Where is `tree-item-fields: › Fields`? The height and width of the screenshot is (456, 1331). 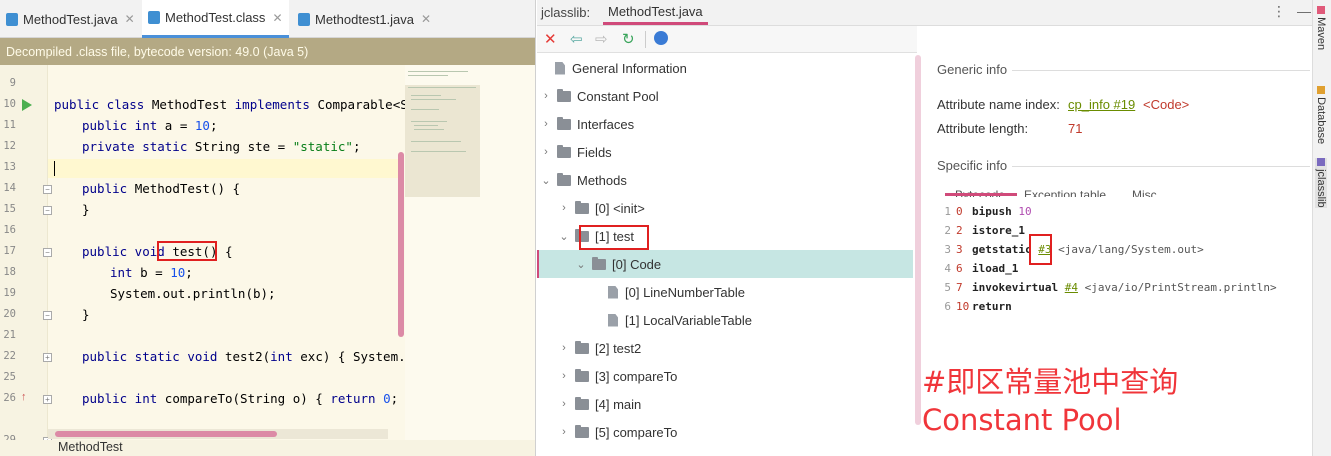 tree-item-fields: › Fields is located at coordinates (576, 152).